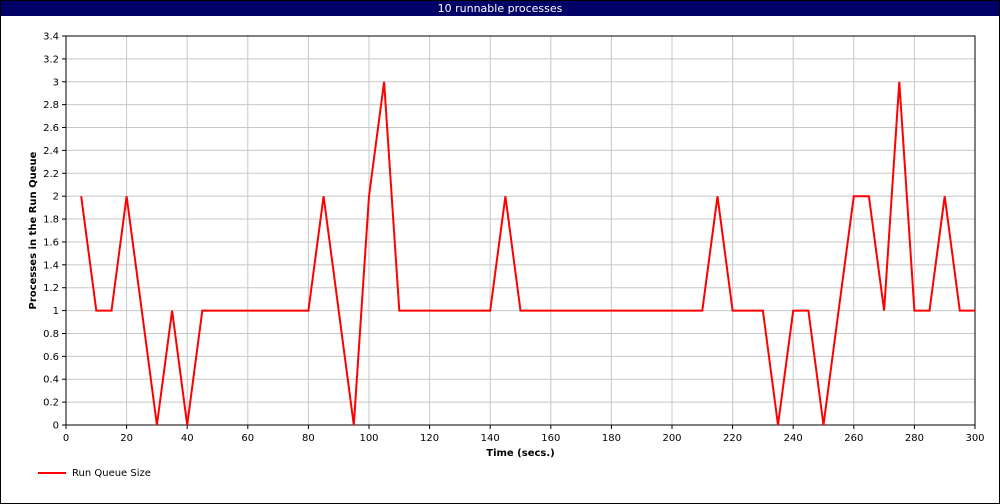 This screenshot has height=504, width=1000. What do you see at coordinates (51, 357) in the screenshot?
I see `y-tick-label: 0.6` at bounding box center [51, 357].